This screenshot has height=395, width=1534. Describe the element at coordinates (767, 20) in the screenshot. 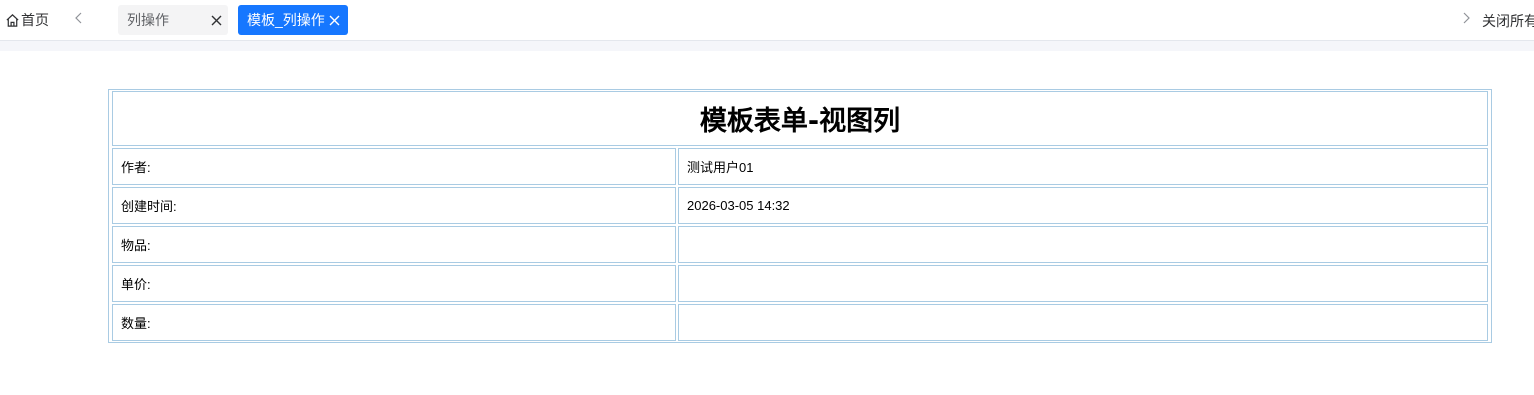

I see `tab-bar: 首页 列操作 模板_列操作 关闭所有` at that location.